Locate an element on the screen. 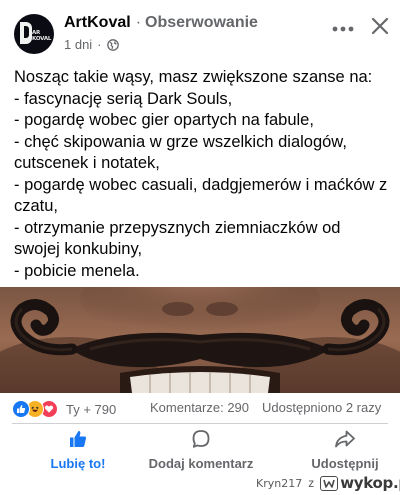  post-meta: 1 dni · is located at coordinates (91, 45).